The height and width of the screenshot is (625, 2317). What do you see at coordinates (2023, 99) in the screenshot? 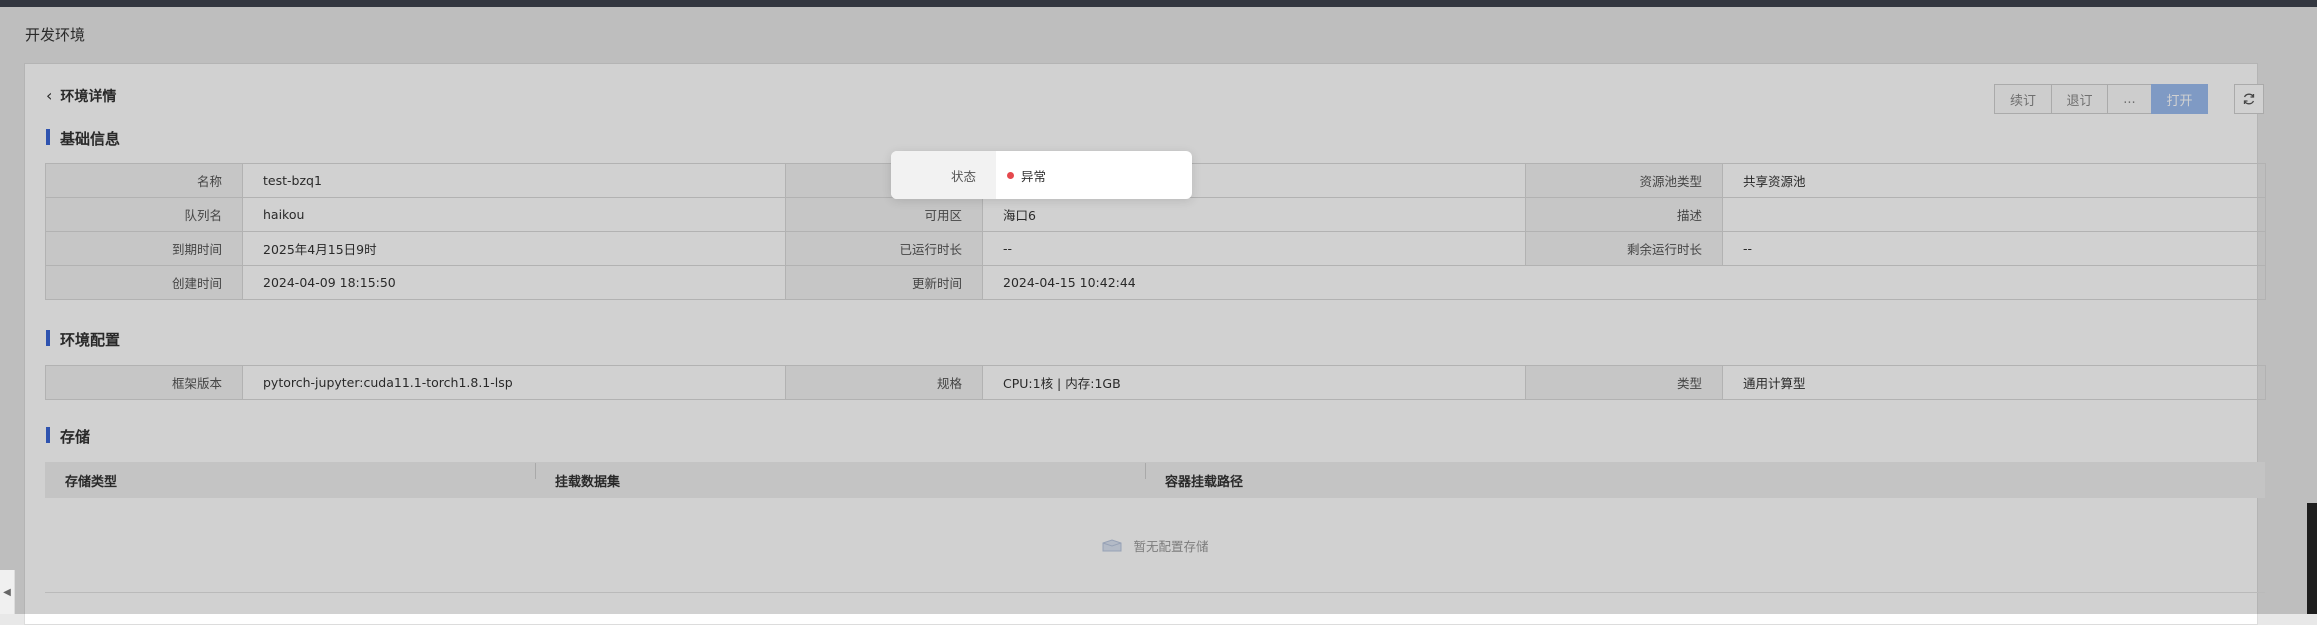
I see `renew-button: 续订` at bounding box center [2023, 99].